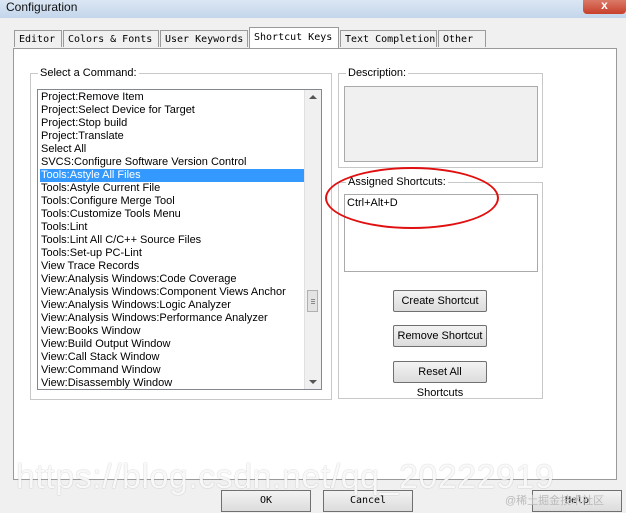  What do you see at coordinates (121, 240) in the screenshot?
I see `list-item: Tools:Lint All C/C++ Source Files` at bounding box center [121, 240].